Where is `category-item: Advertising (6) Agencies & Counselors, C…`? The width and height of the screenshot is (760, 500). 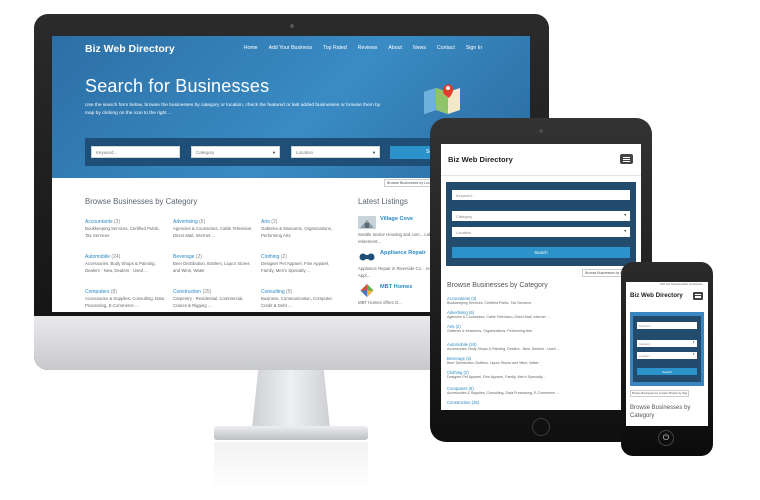 category-item: Advertising (6) Agencies & Counselors, C… is located at coordinates (214, 229).